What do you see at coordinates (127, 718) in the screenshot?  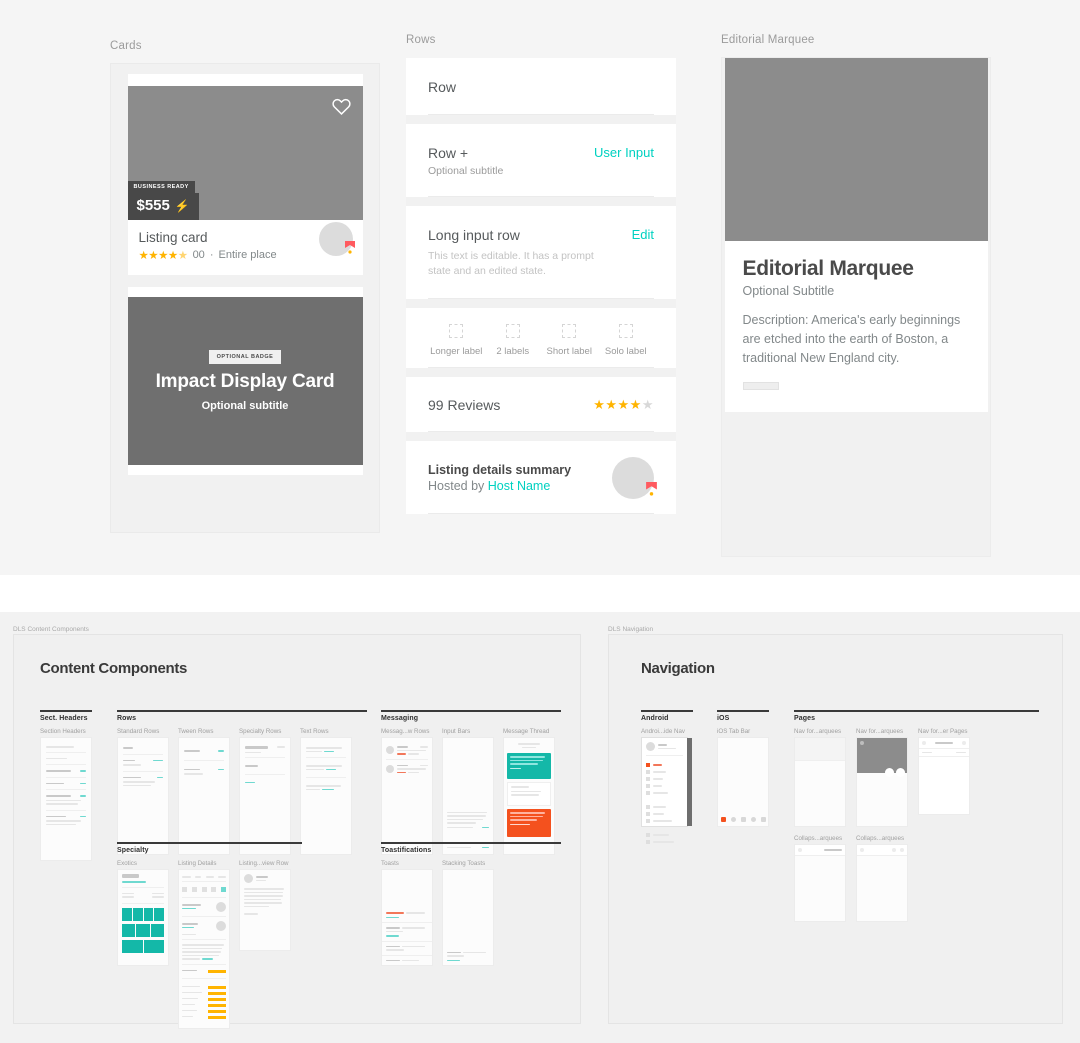 I see `group-name: Rows` at bounding box center [127, 718].